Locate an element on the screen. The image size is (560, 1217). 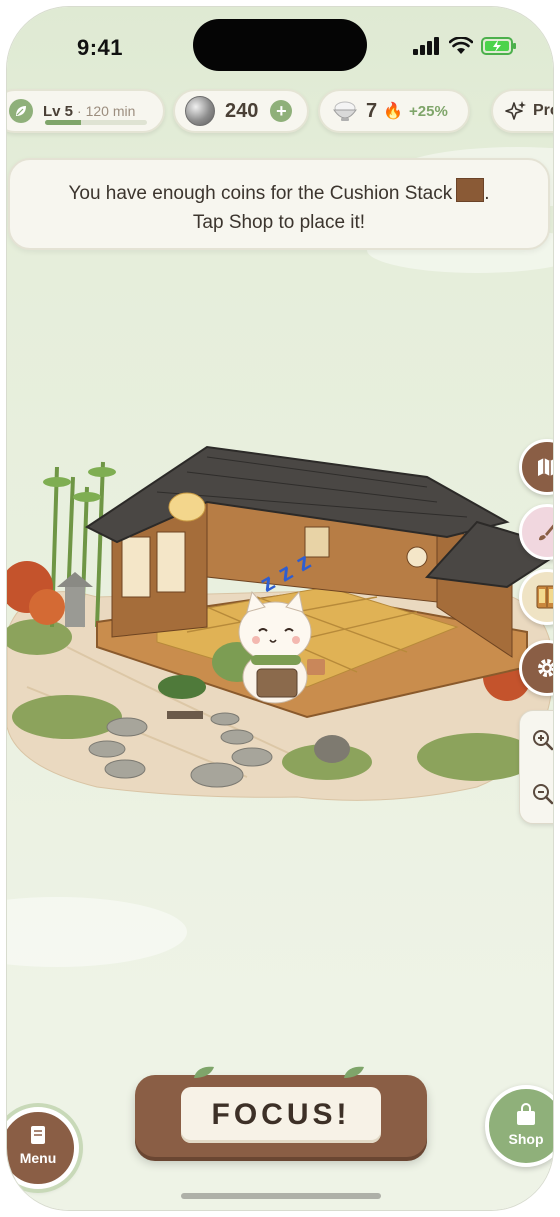
top-hud: Lv 5 · 120 min 240 + 7 🔥 +25% Pro is located at coordinates (280, 114).